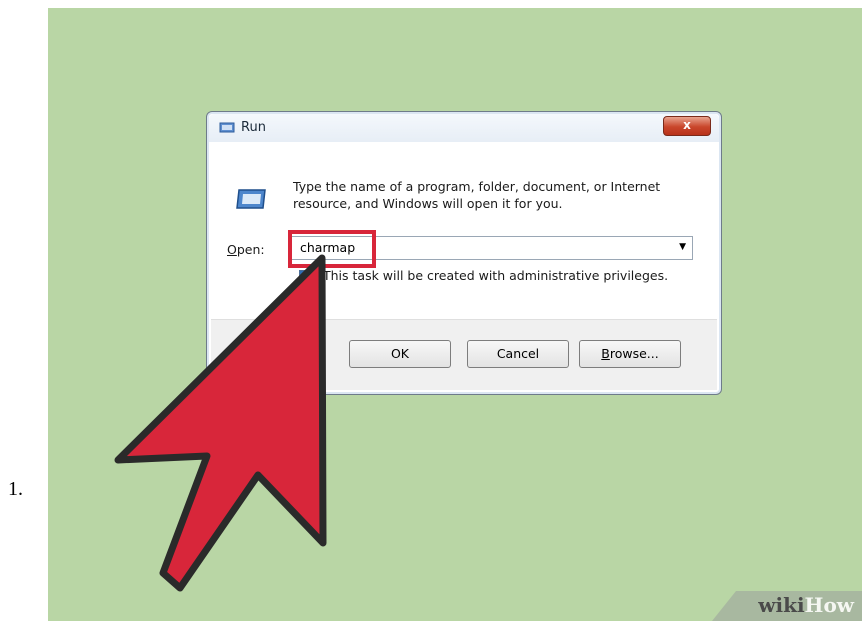  I want to click on watermark-text: wikiHow, so click(806, 605).